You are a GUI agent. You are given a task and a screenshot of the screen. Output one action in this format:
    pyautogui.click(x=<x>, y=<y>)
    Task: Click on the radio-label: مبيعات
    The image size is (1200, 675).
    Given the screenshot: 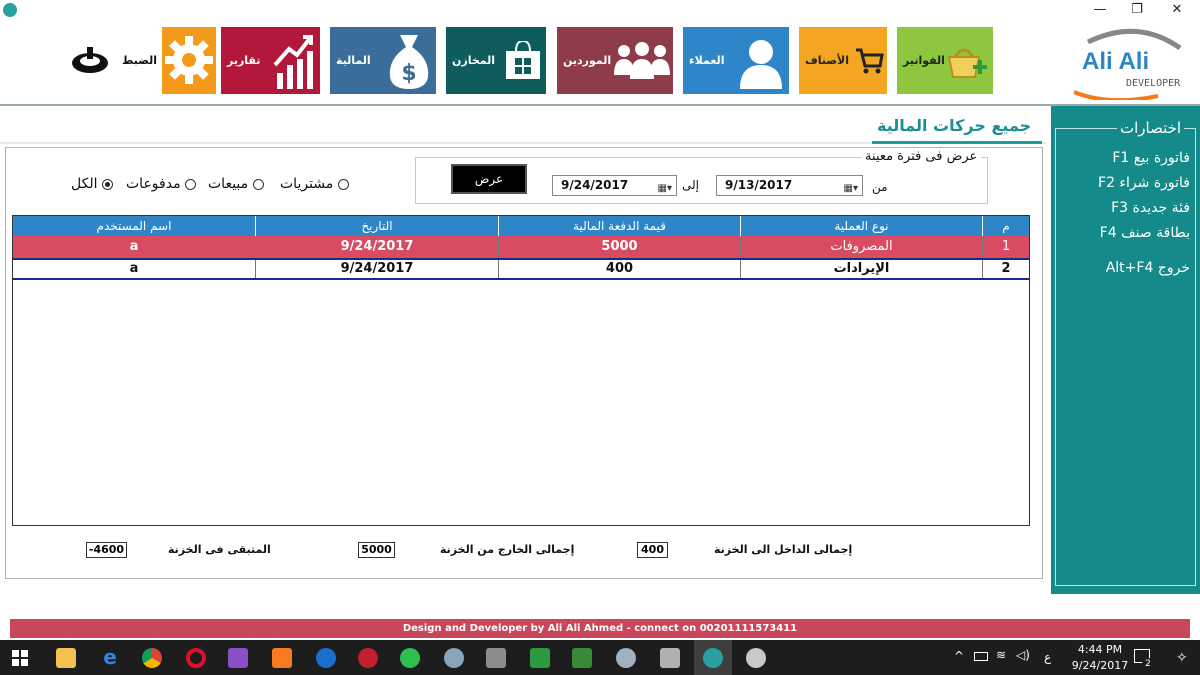 What is the action you would take?
    pyautogui.click(x=228, y=184)
    